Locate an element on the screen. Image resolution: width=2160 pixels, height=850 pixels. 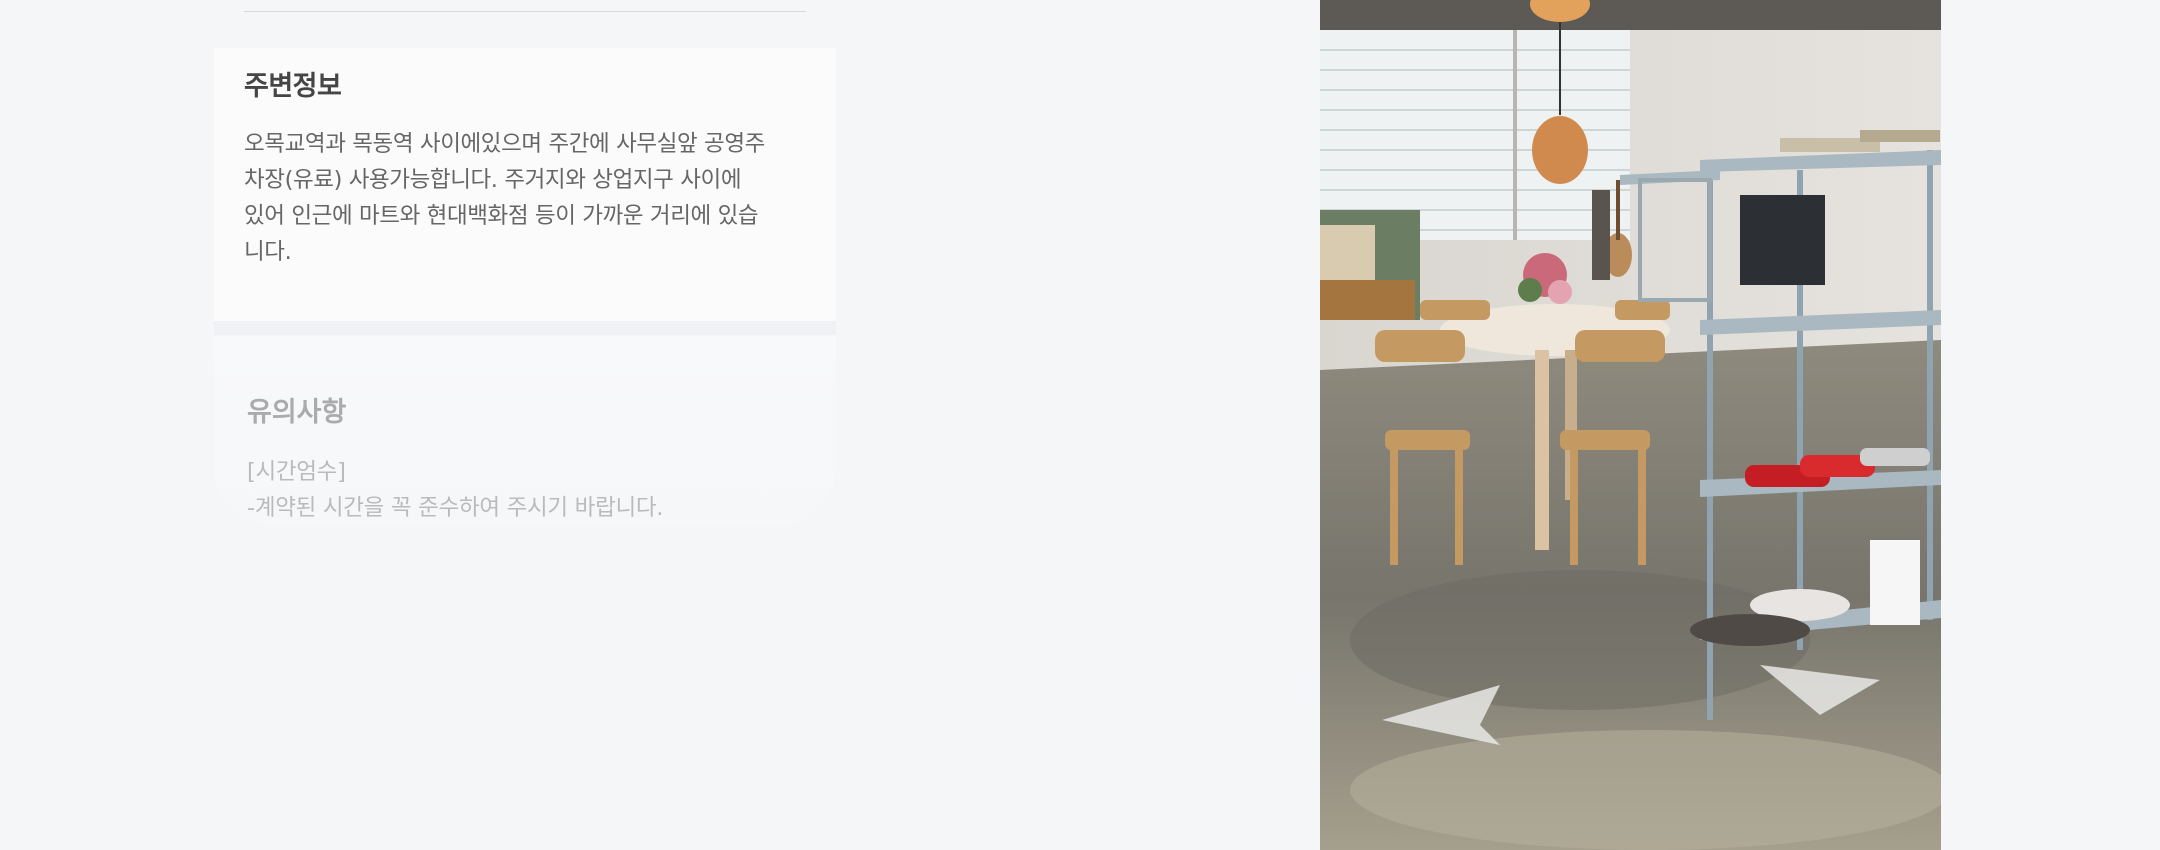
notice-title: 유의사항 is located at coordinates (297, 412).